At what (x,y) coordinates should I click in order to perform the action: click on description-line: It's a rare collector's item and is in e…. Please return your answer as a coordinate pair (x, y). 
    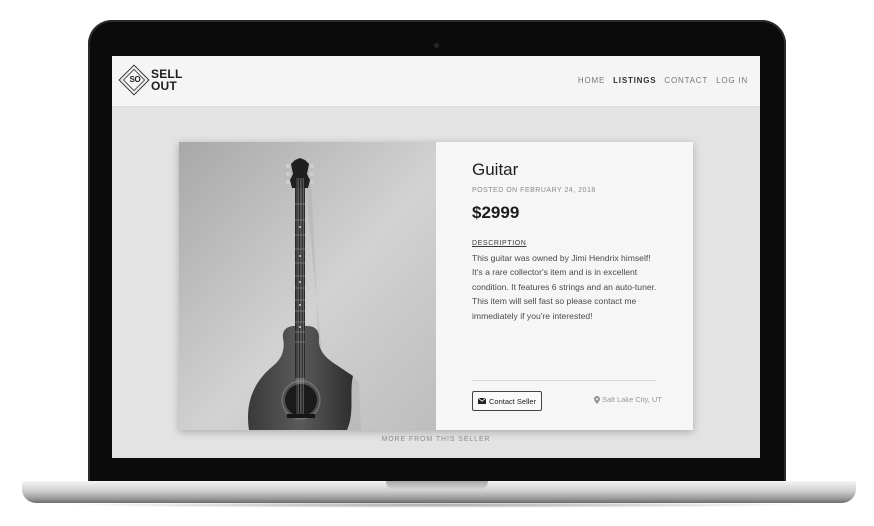
    Looking at the image, I should click on (555, 272).